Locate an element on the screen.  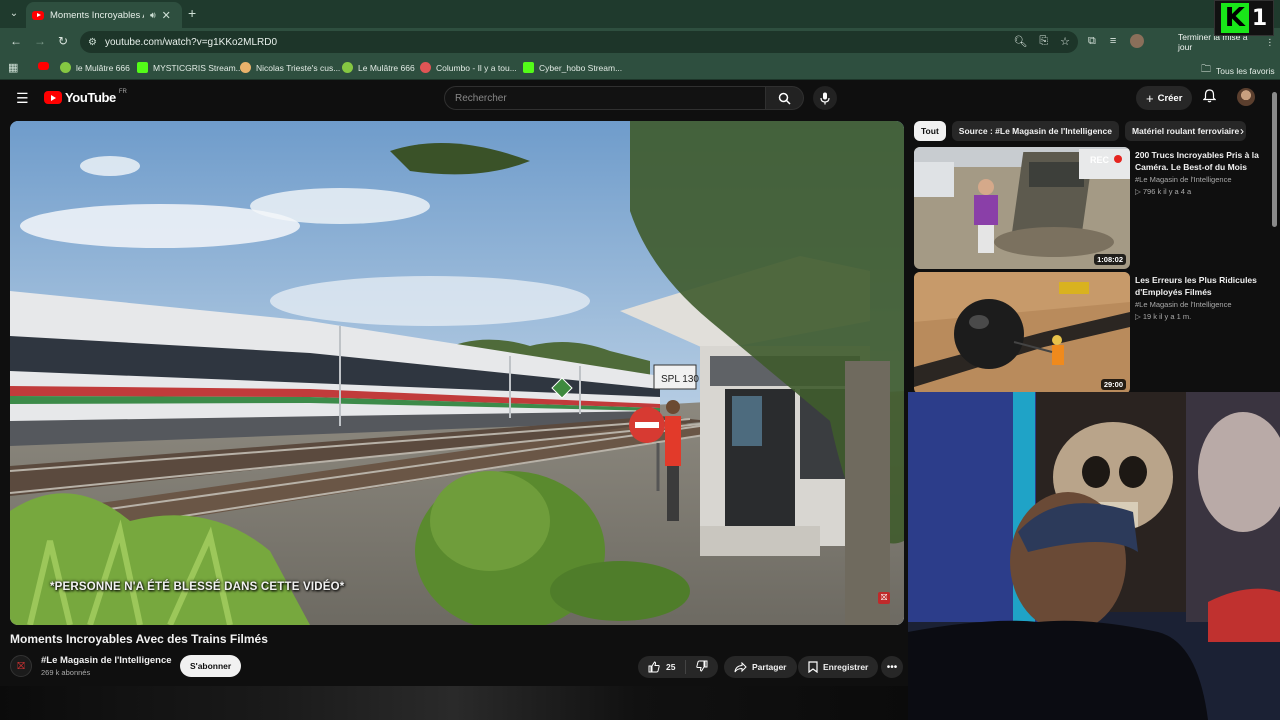
like-dislike-group: 25 is located at coordinates (678, 667).